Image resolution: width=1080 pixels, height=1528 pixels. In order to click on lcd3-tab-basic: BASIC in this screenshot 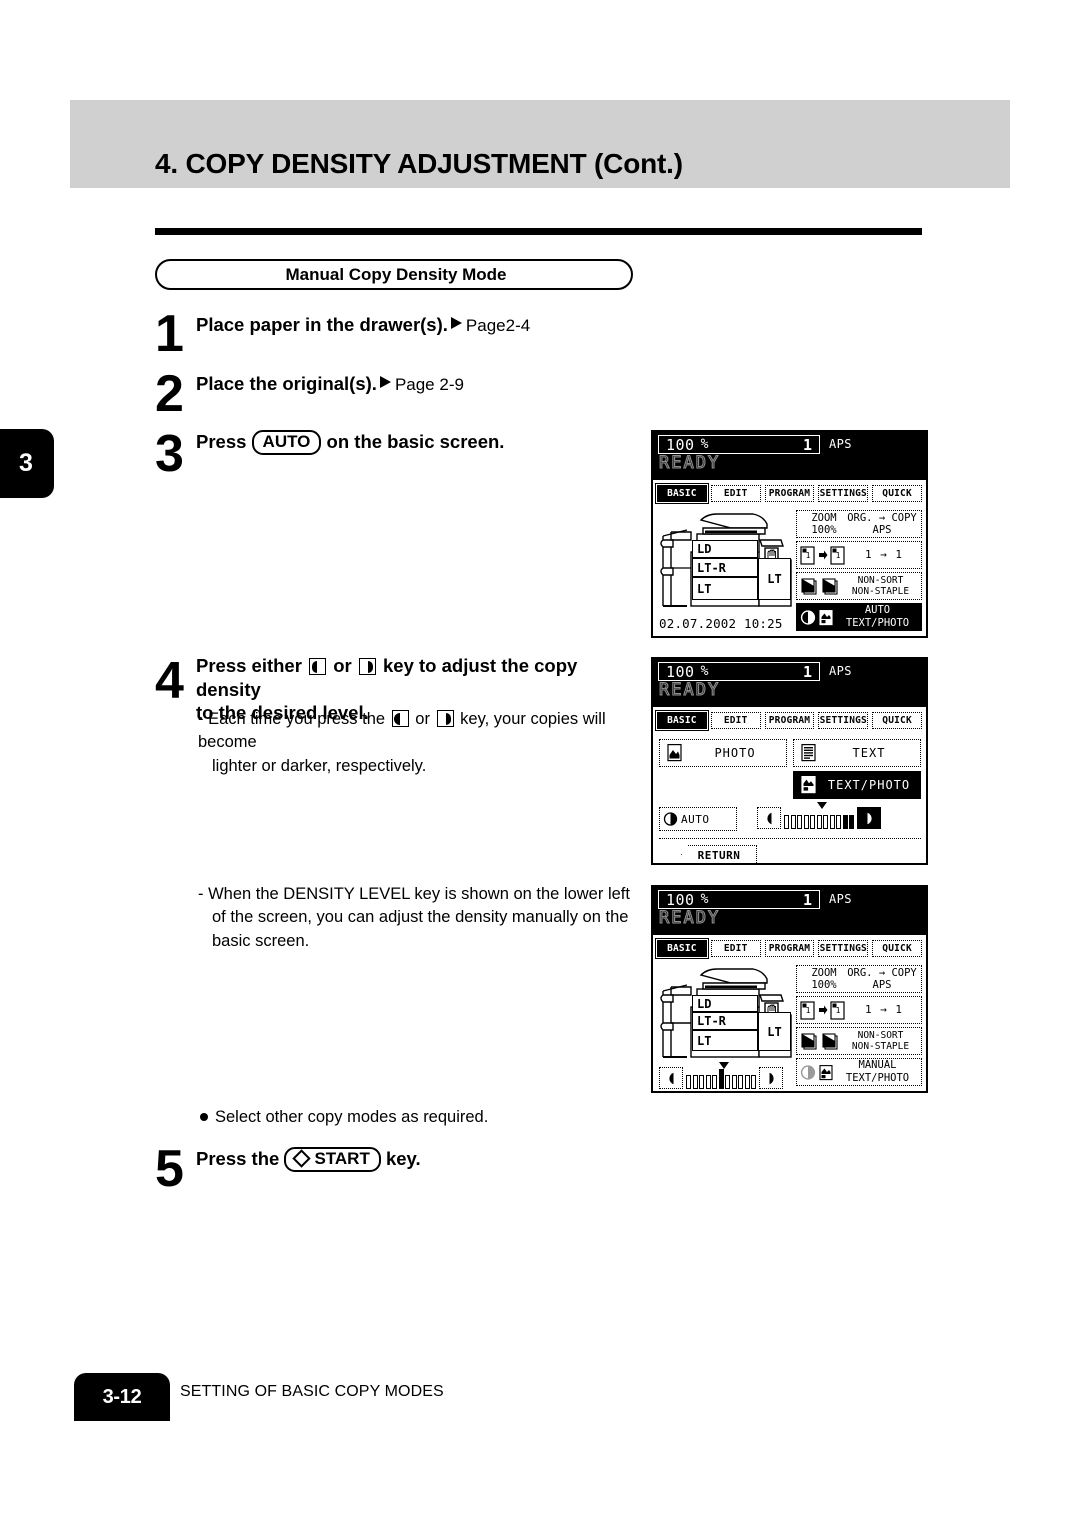, I will do `click(682, 948)`.